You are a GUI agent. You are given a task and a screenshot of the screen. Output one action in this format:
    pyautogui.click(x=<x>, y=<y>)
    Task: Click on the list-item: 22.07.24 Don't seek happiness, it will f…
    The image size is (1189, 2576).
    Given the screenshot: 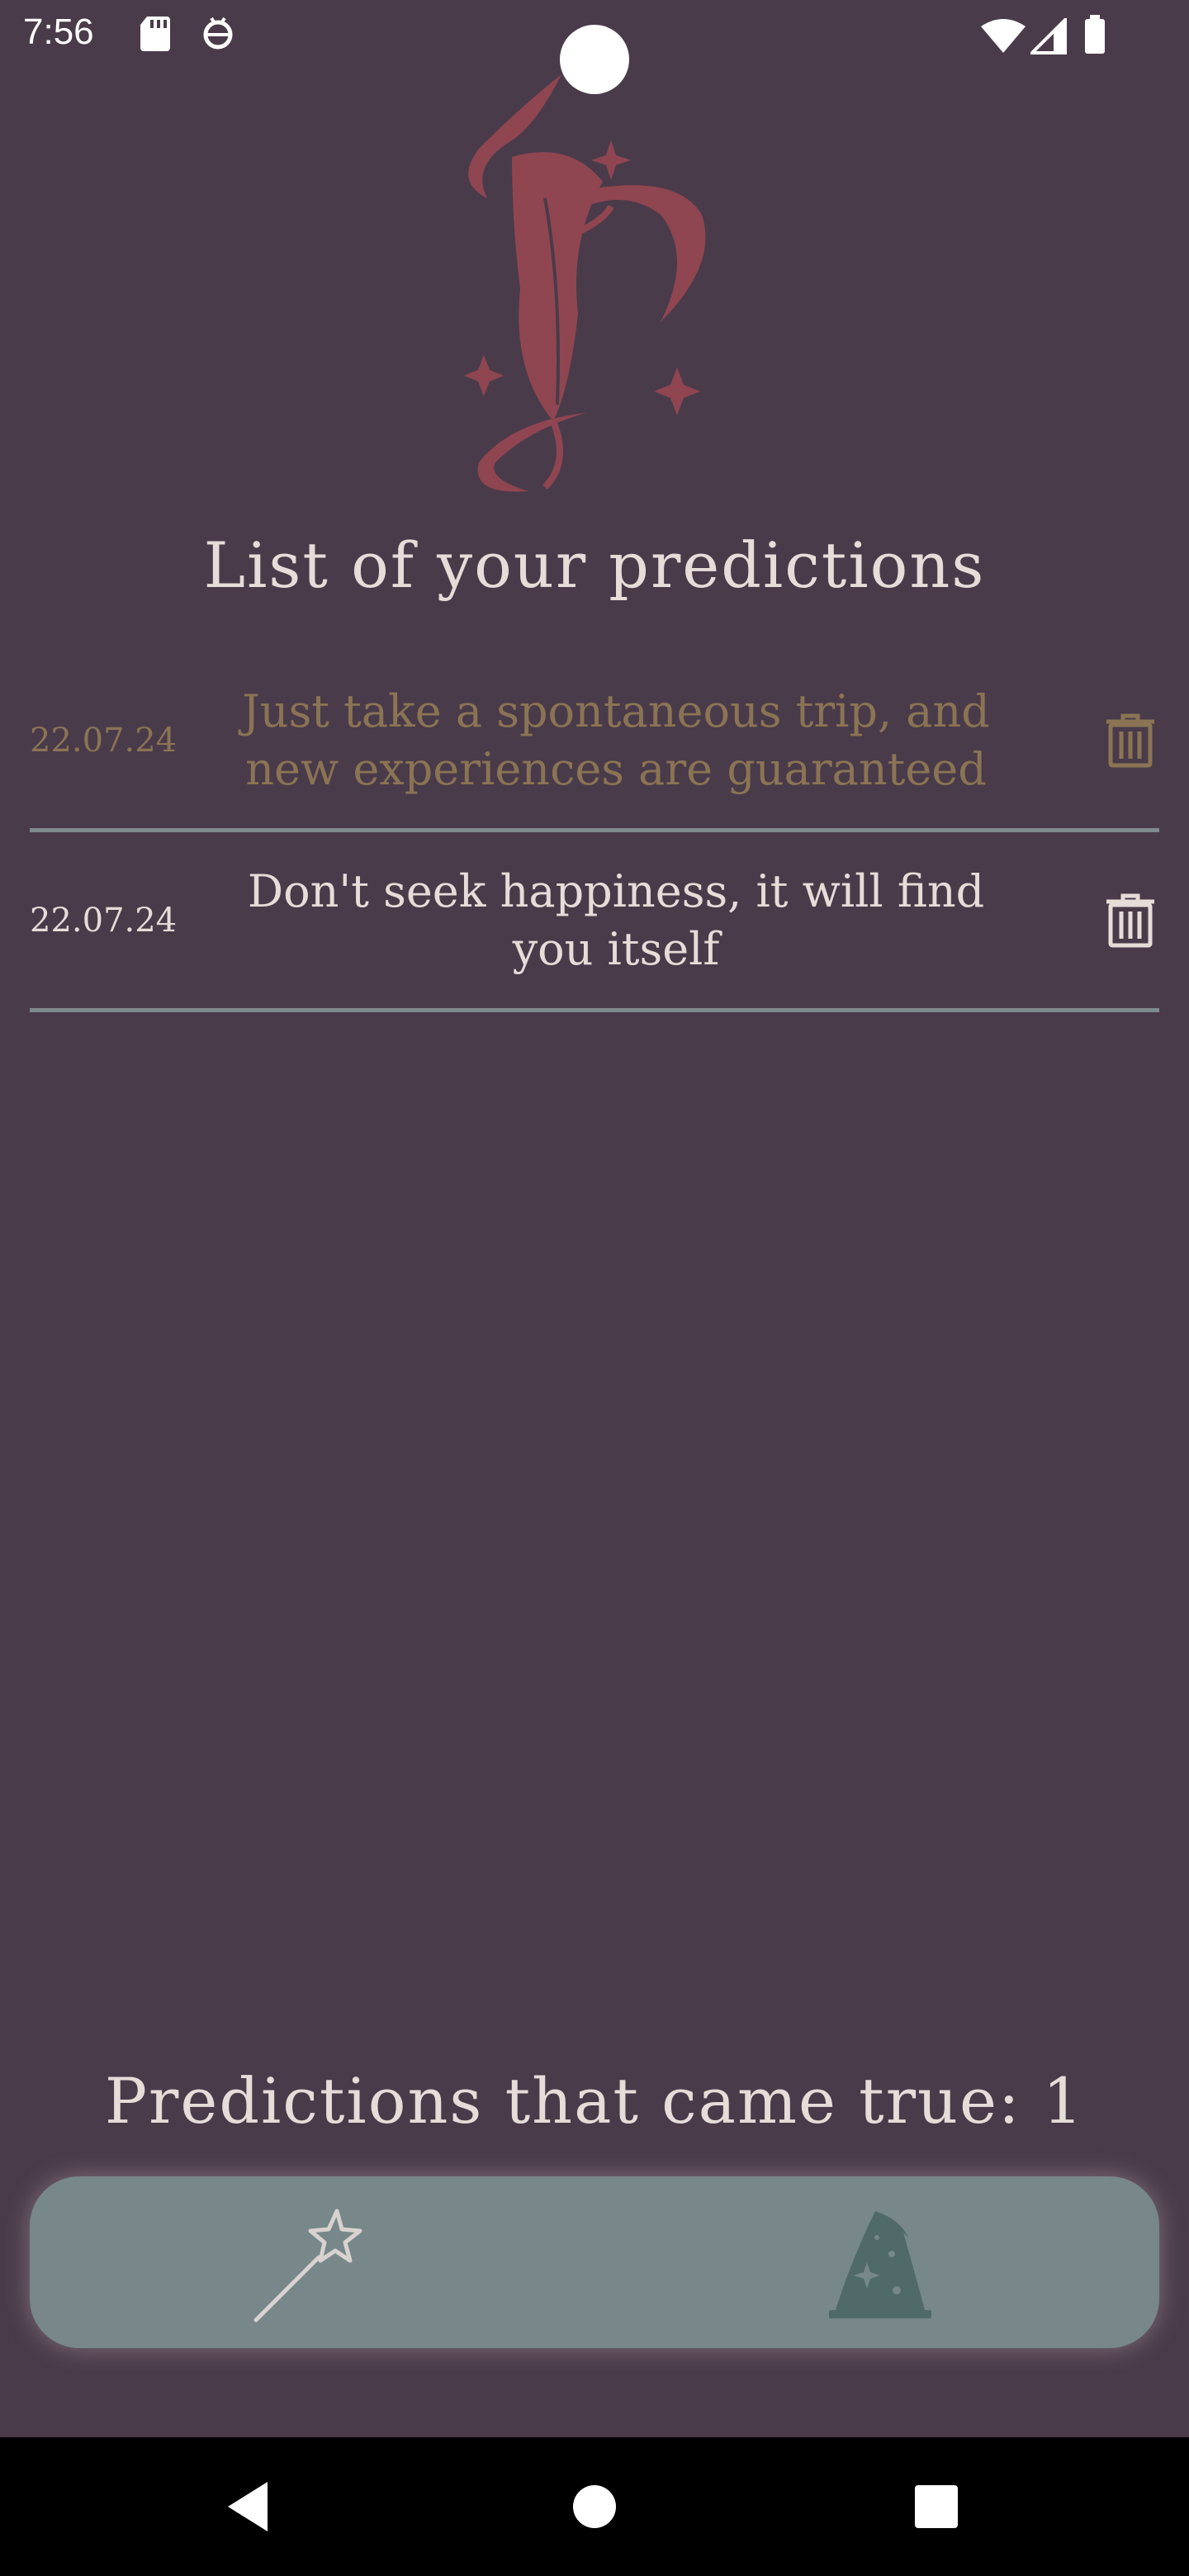 What is the action you would take?
    pyautogui.click(x=594, y=922)
    